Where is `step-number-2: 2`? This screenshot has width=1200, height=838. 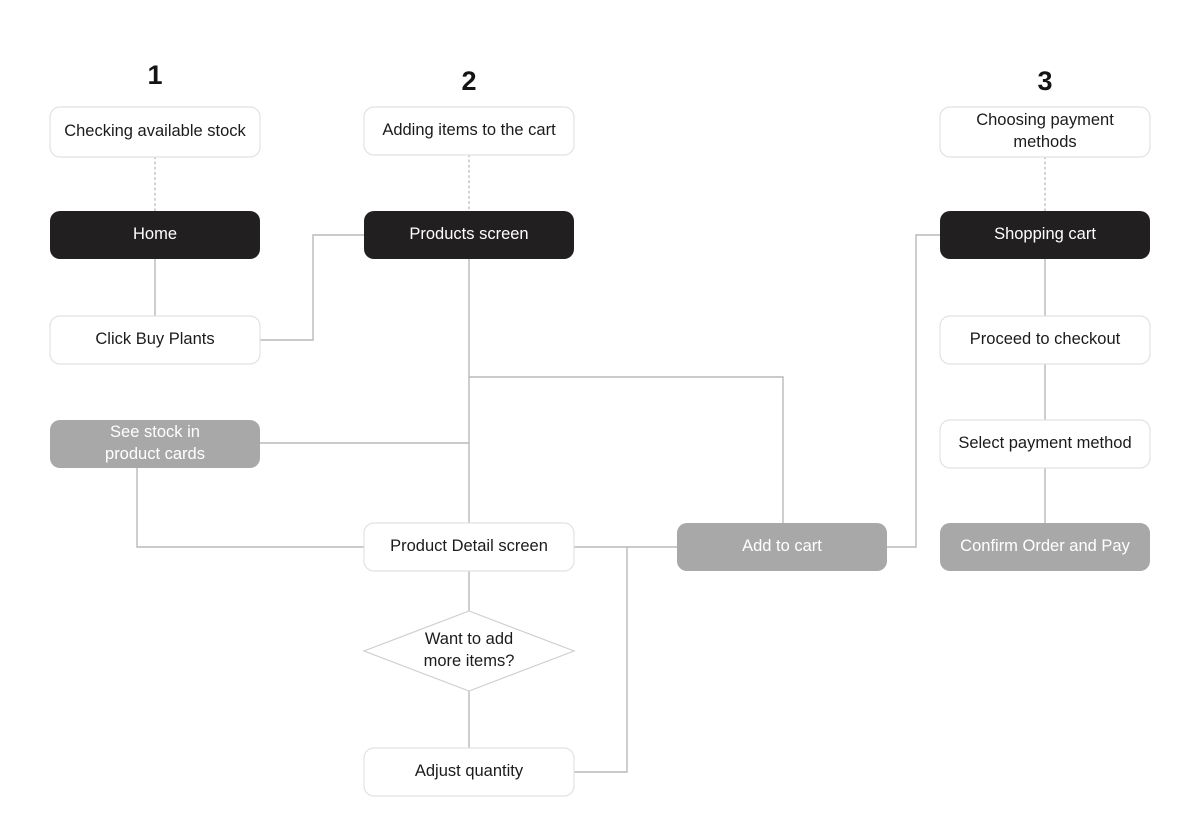 step-number-2: 2 is located at coordinates (469, 81).